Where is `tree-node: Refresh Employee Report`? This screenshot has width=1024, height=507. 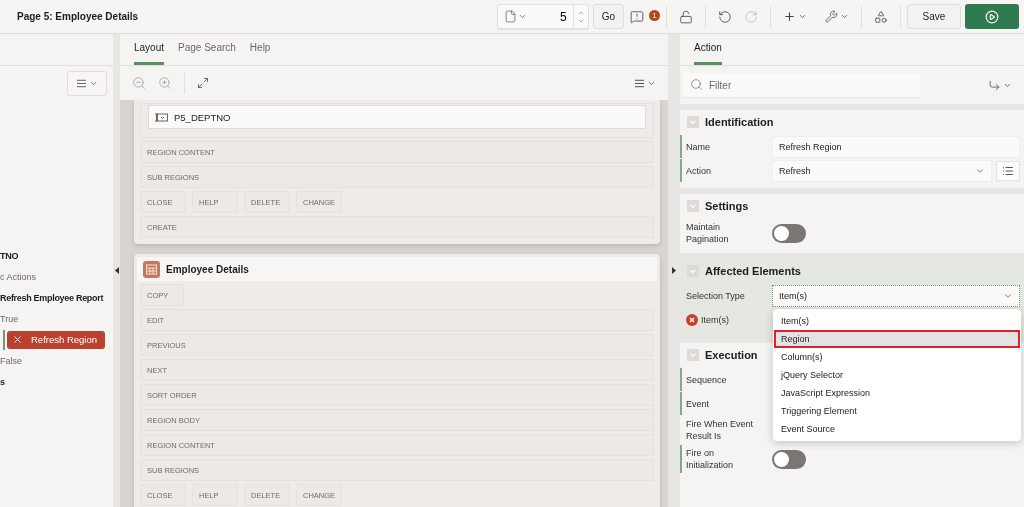
tree-node: Refresh Employee Report is located at coordinates (56, 297).